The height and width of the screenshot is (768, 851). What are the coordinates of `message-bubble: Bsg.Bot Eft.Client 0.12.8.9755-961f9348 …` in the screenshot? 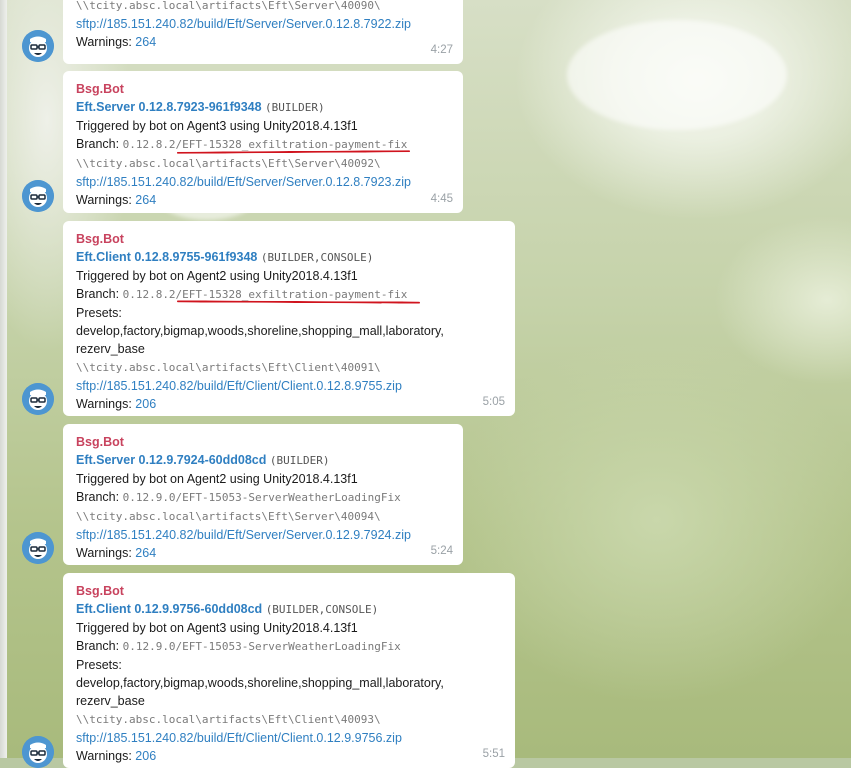 It's located at (289, 318).